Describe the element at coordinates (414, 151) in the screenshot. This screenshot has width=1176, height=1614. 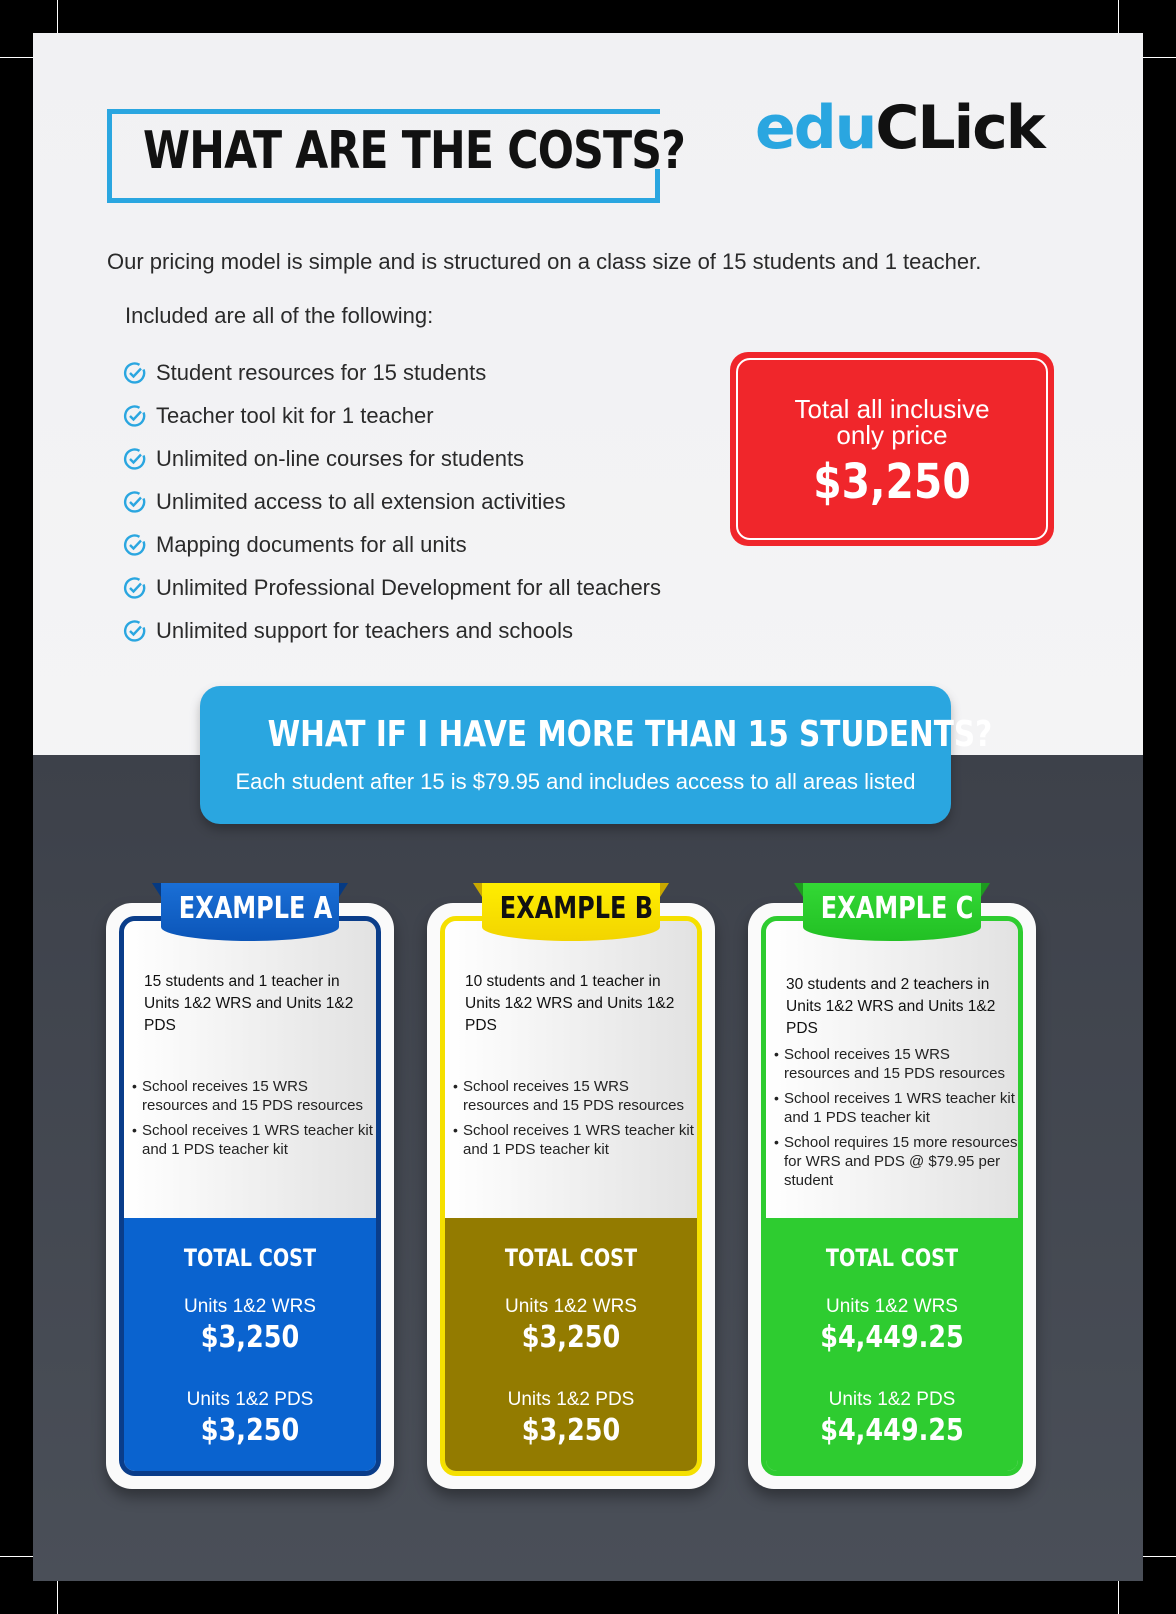
I see `page-title: WHAT ARE THE COSTS?` at that location.